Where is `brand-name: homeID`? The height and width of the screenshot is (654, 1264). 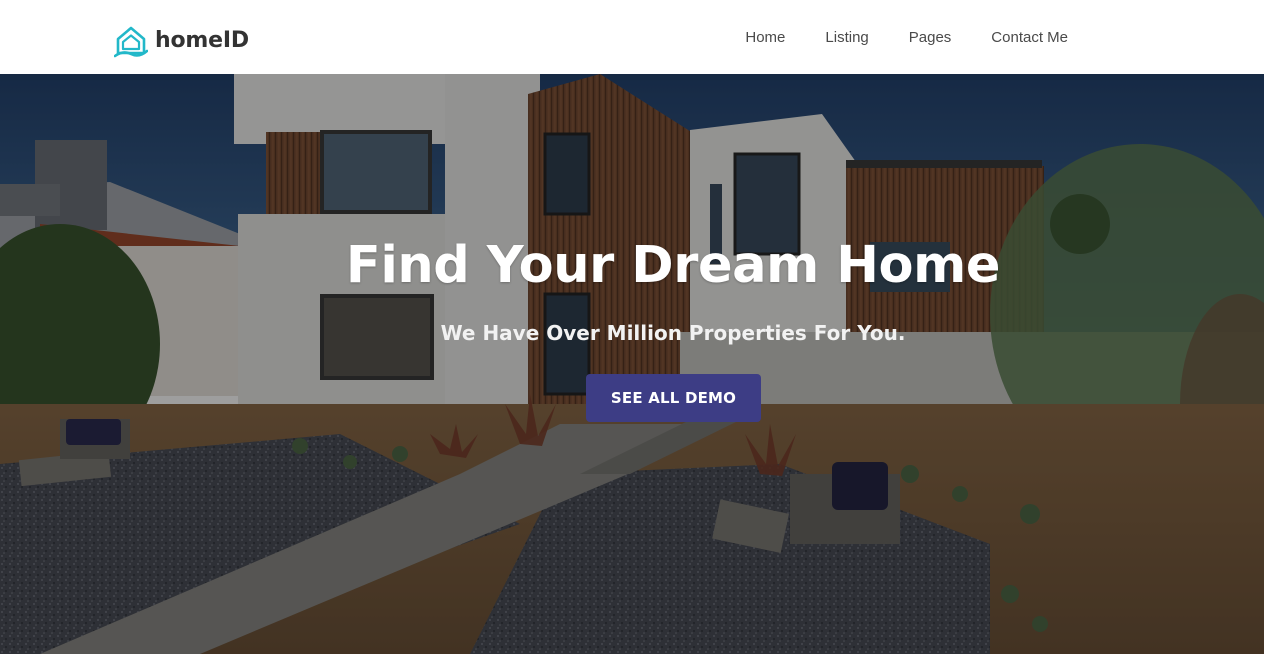 brand-name: homeID is located at coordinates (202, 41).